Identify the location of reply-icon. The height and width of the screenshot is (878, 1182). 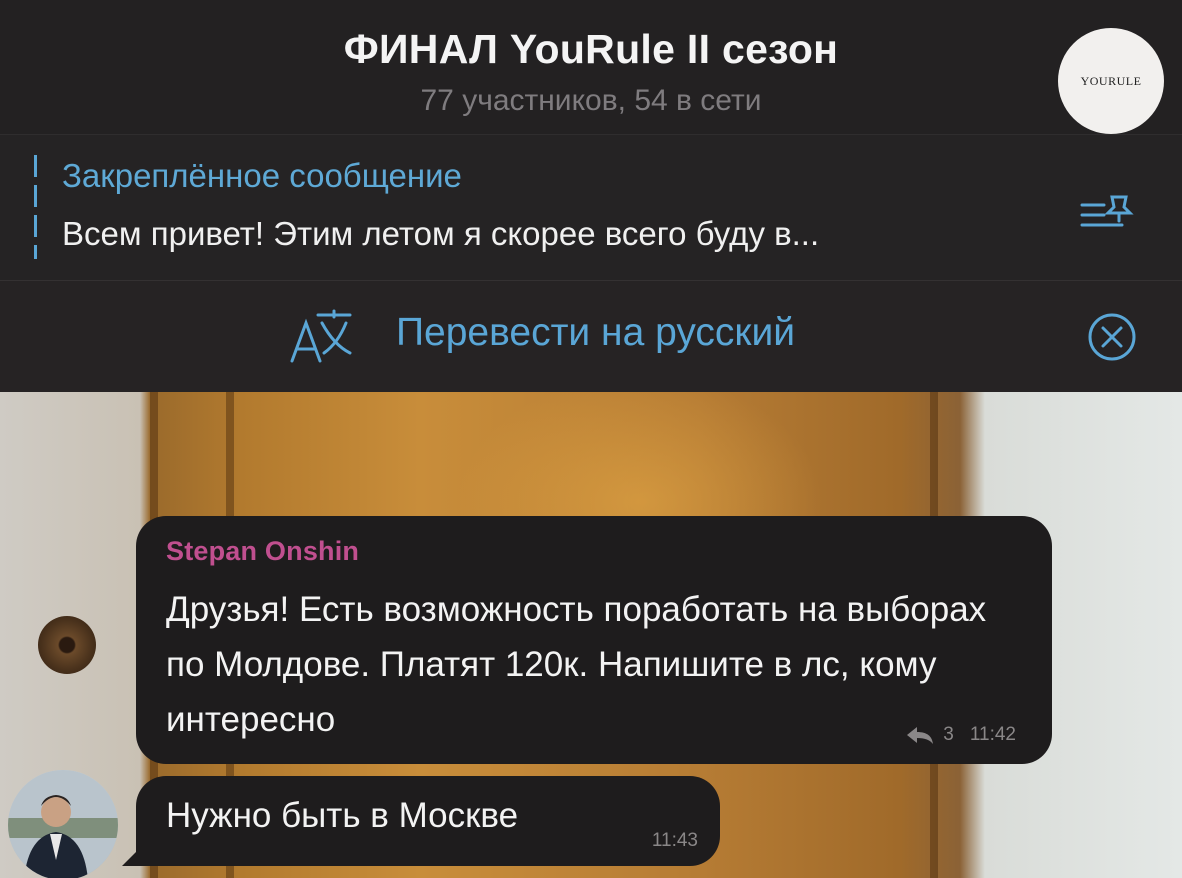
(920, 735).